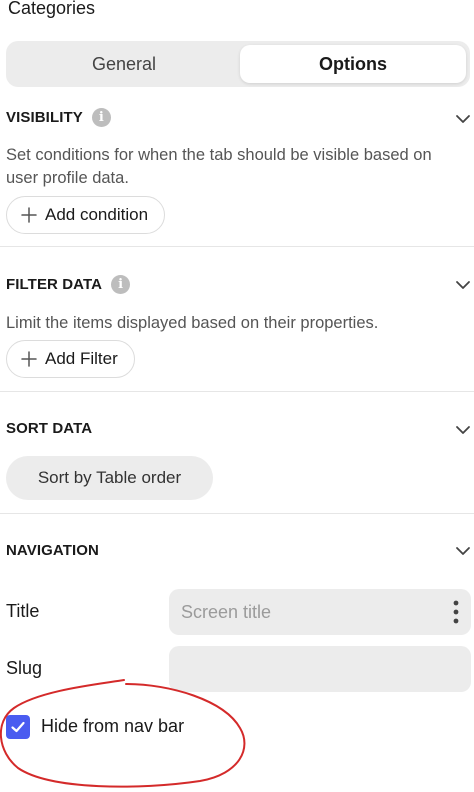  What do you see at coordinates (109, 478) in the screenshot?
I see `sort-by-button: Sort by Table order` at bounding box center [109, 478].